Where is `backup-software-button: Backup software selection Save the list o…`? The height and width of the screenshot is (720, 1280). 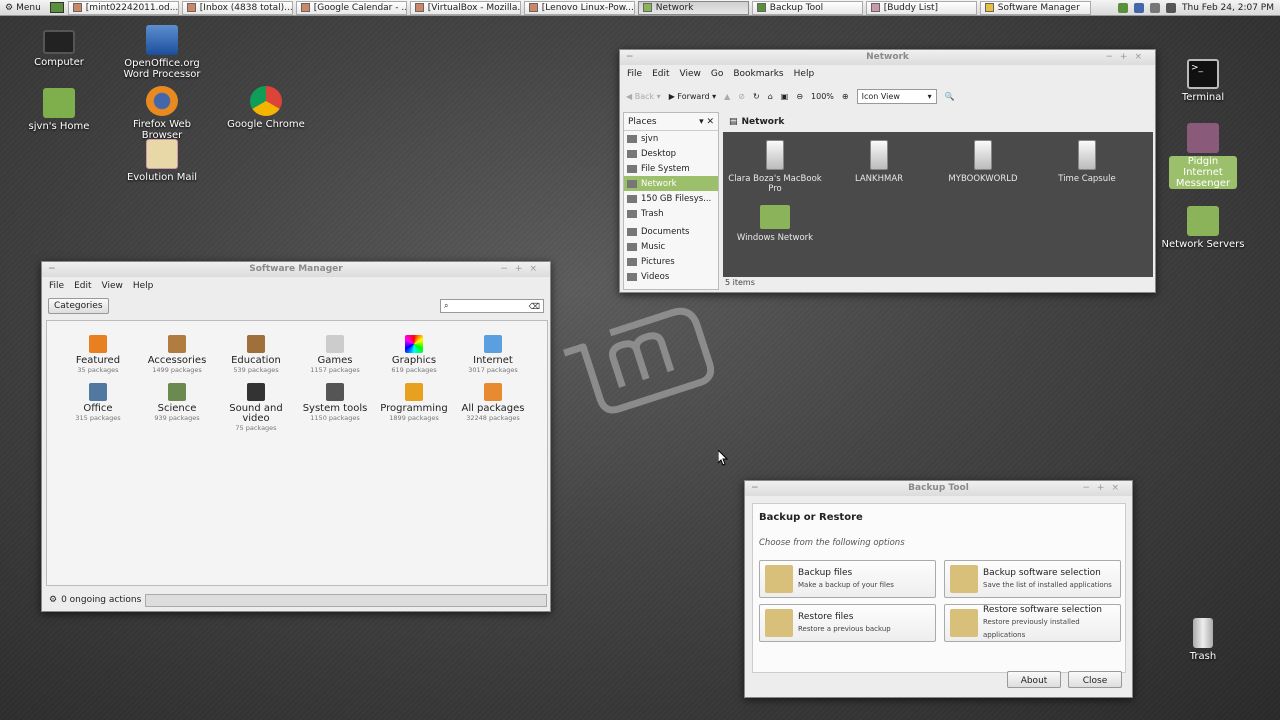
backup-software-button: Backup software selection Save the list o… is located at coordinates (1032, 579).